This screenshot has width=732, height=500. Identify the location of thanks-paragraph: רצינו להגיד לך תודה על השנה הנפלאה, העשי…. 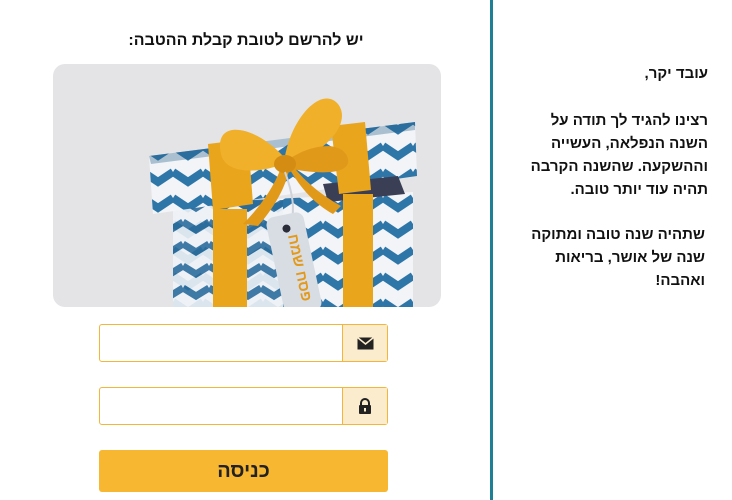
(619, 155).